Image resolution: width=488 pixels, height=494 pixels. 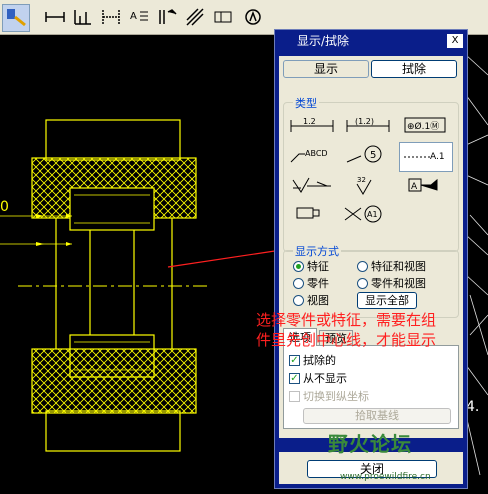 I want to click on watermark-url: www.proewildfire.cn, so click(x=385, y=477).